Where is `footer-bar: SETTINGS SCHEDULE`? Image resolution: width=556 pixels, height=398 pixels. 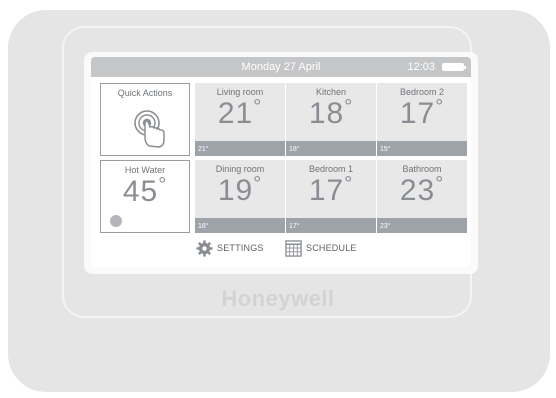
footer-bar: SETTINGS SCHEDULE is located at coordinates (281, 248).